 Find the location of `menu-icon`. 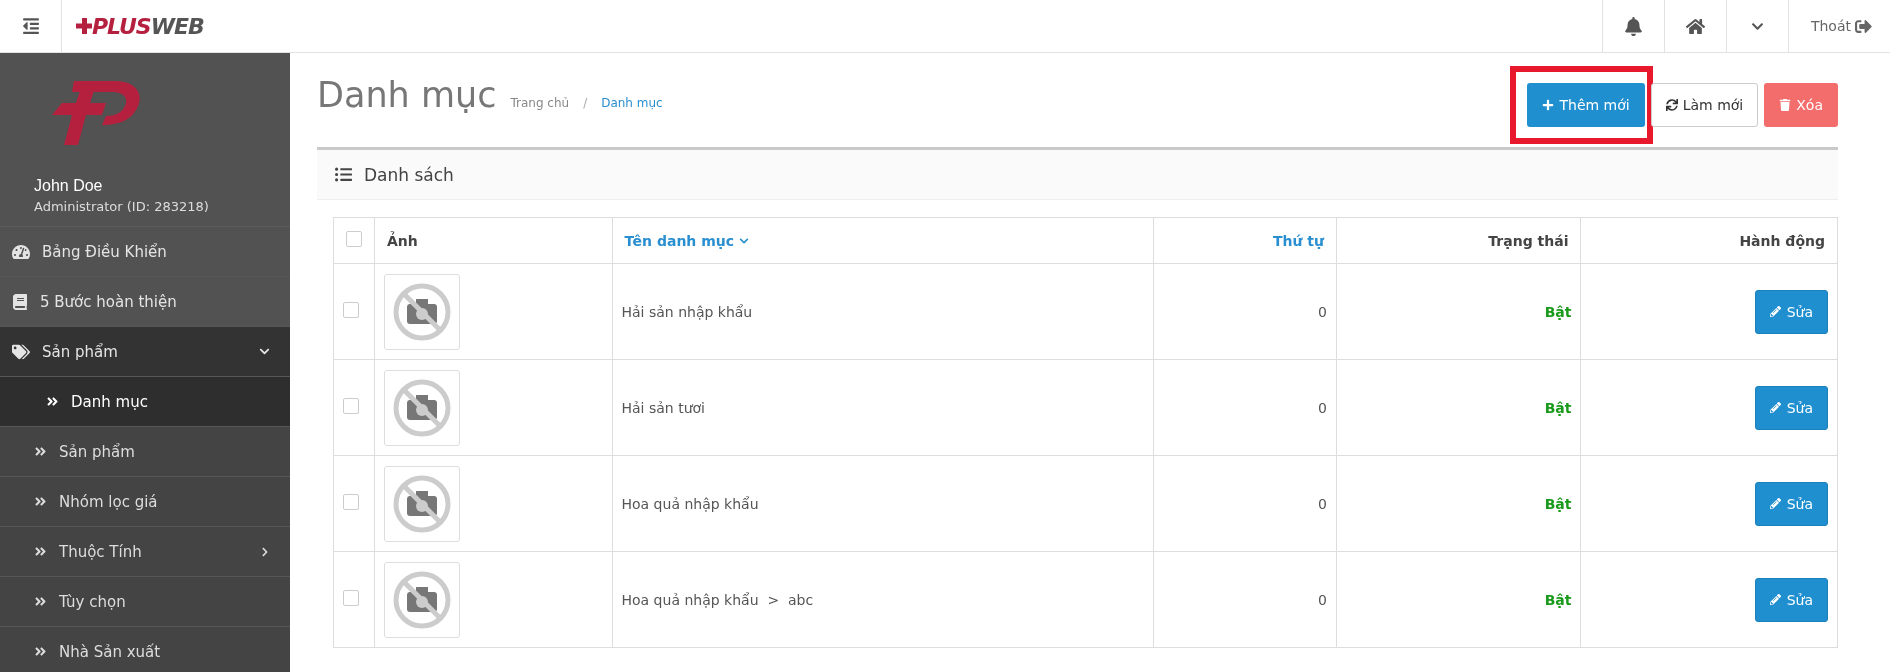

menu-icon is located at coordinates (30, 26).